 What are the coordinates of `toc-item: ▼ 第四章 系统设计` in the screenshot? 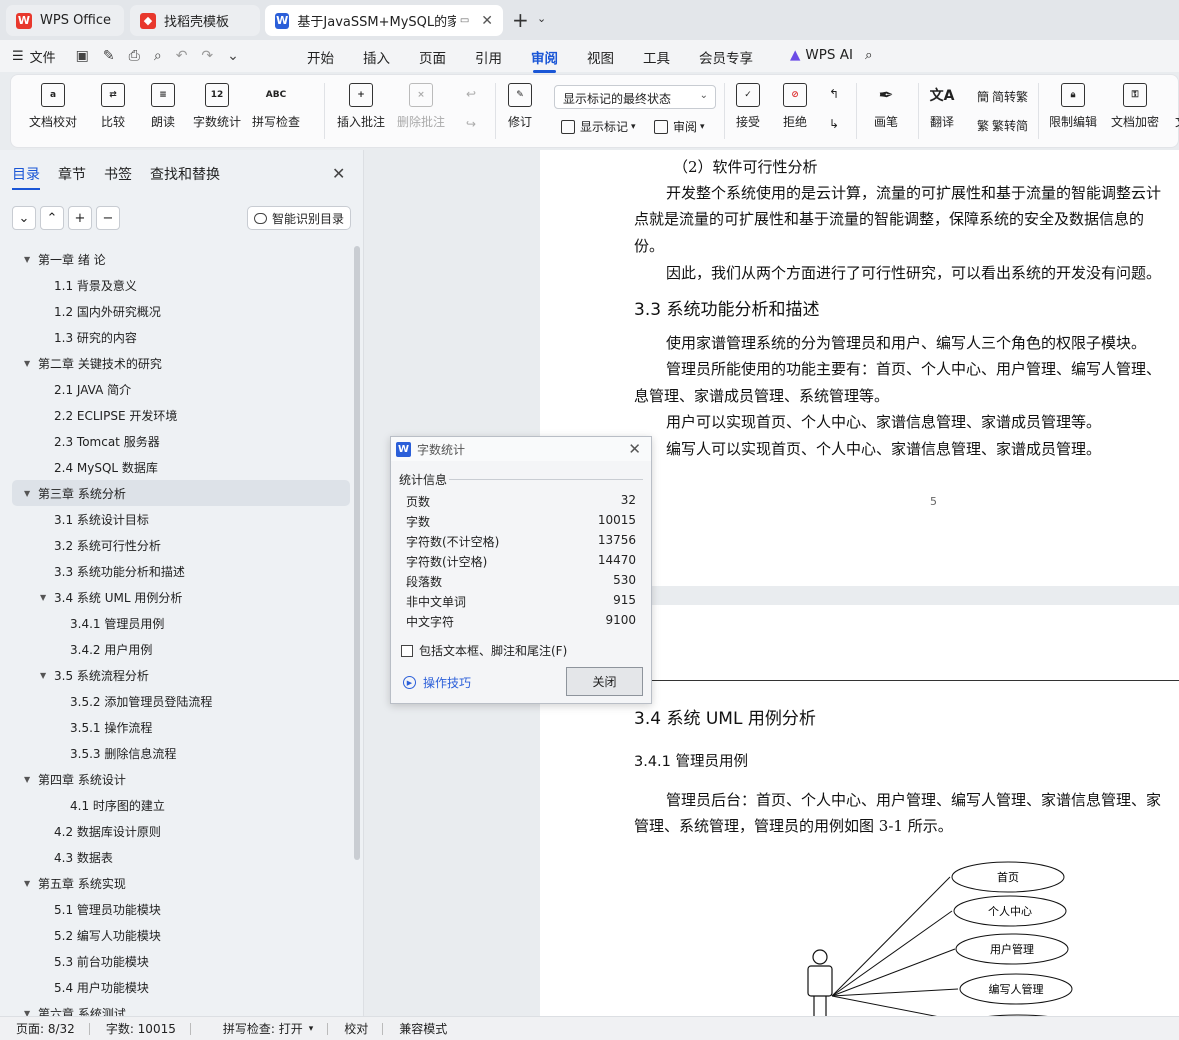 It's located at (176, 779).